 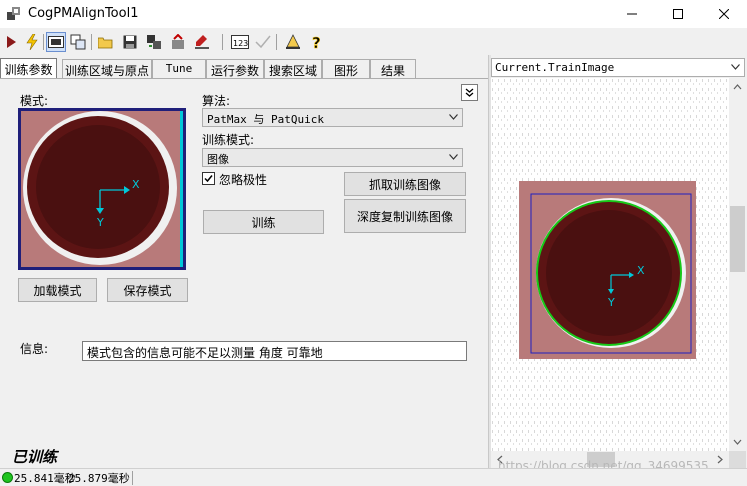 I want to click on tab-tune: Tune, so click(x=179, y=68).